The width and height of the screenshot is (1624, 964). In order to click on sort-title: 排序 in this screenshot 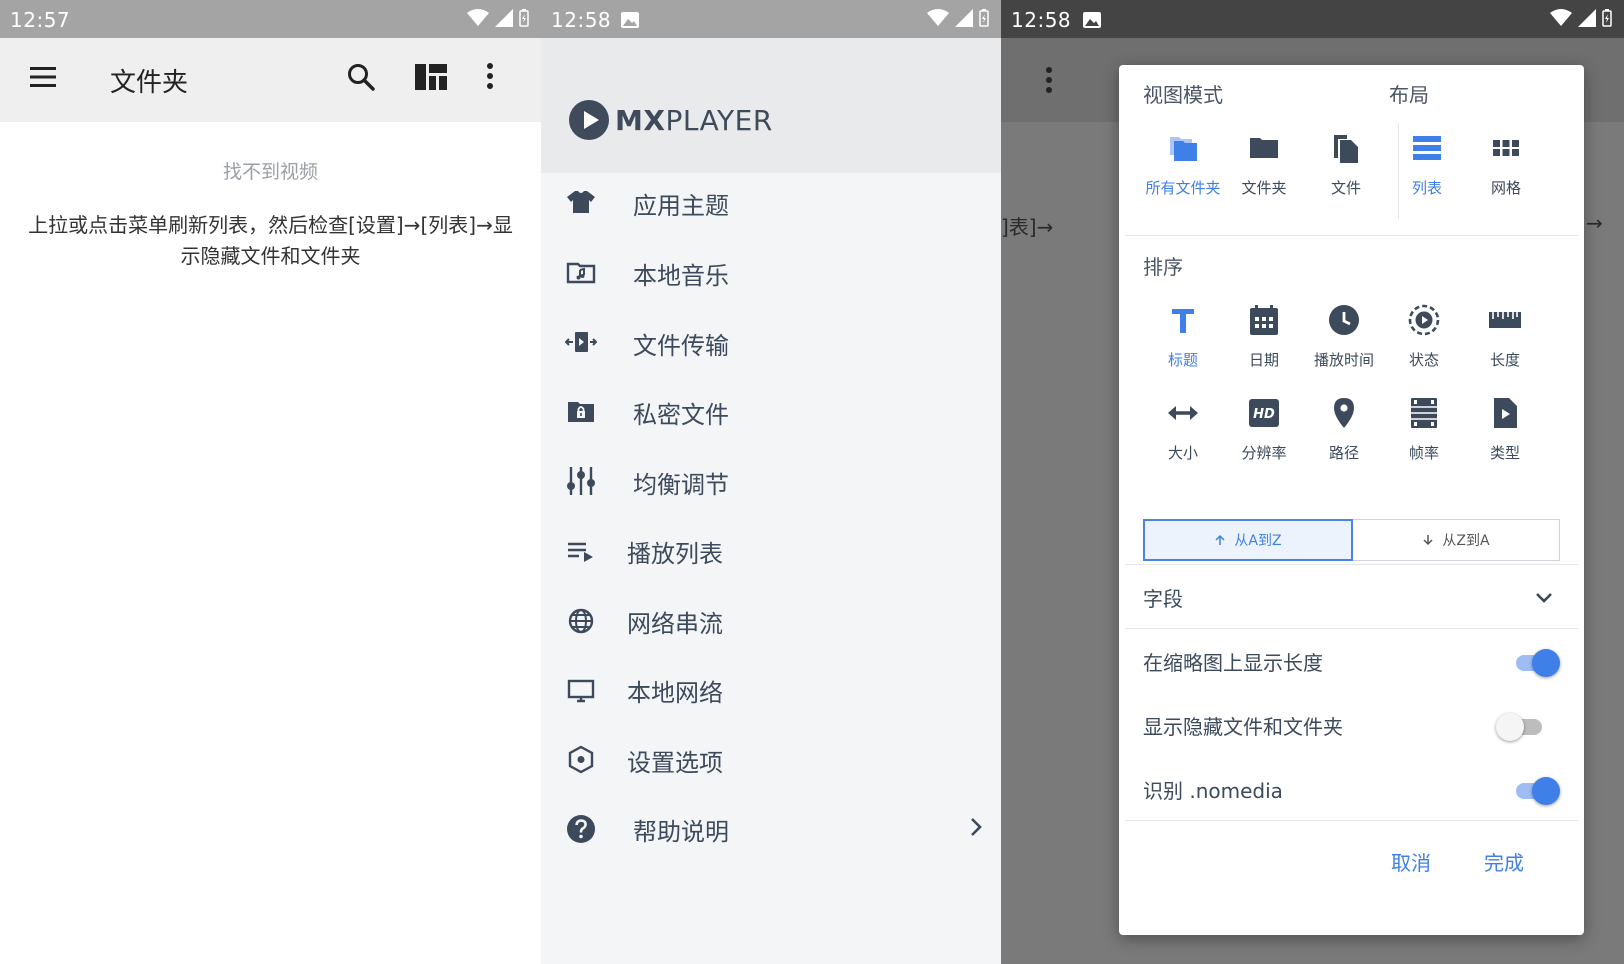, I will do `click(1163, 267)`.